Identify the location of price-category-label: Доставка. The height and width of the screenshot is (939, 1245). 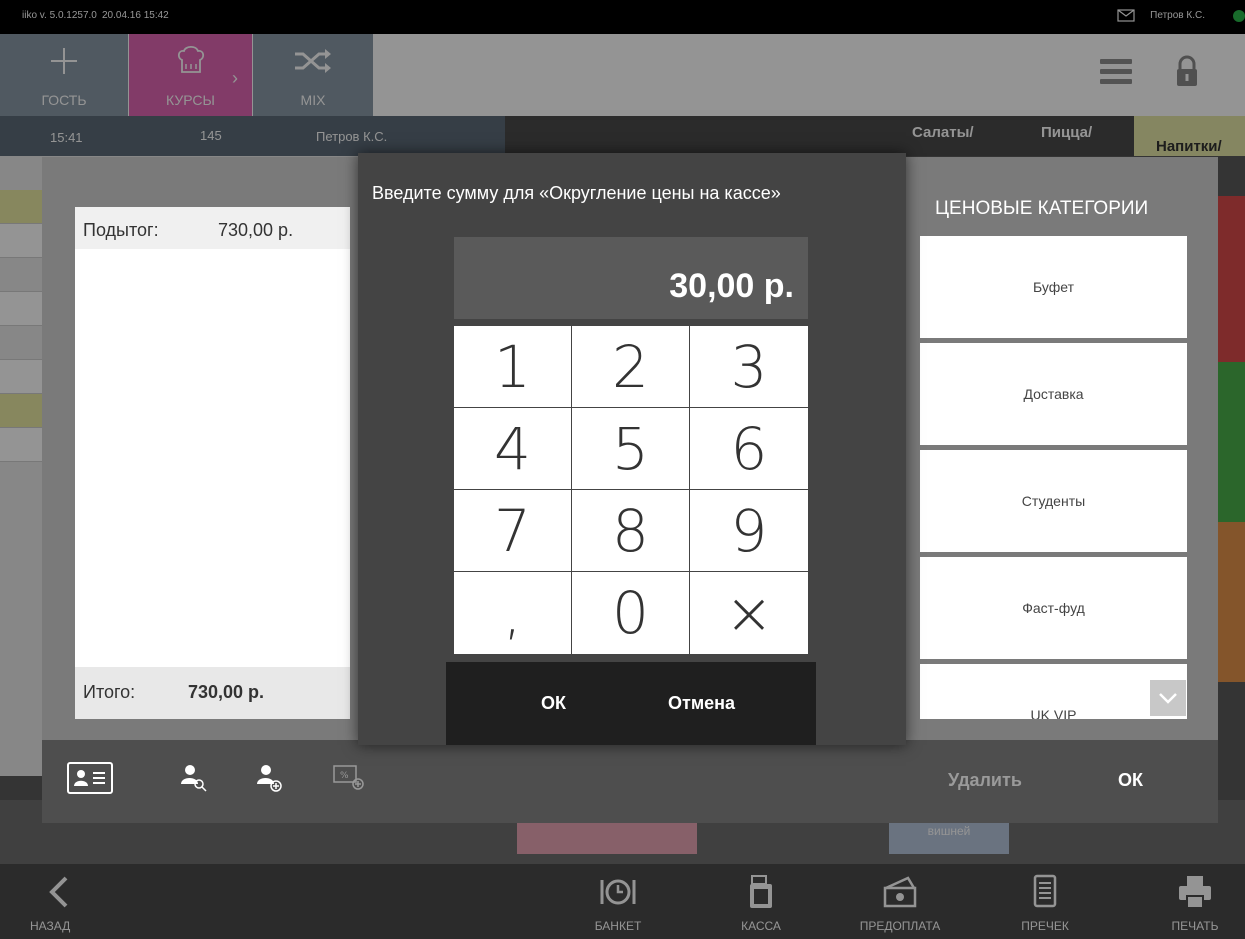
(1053, 394).